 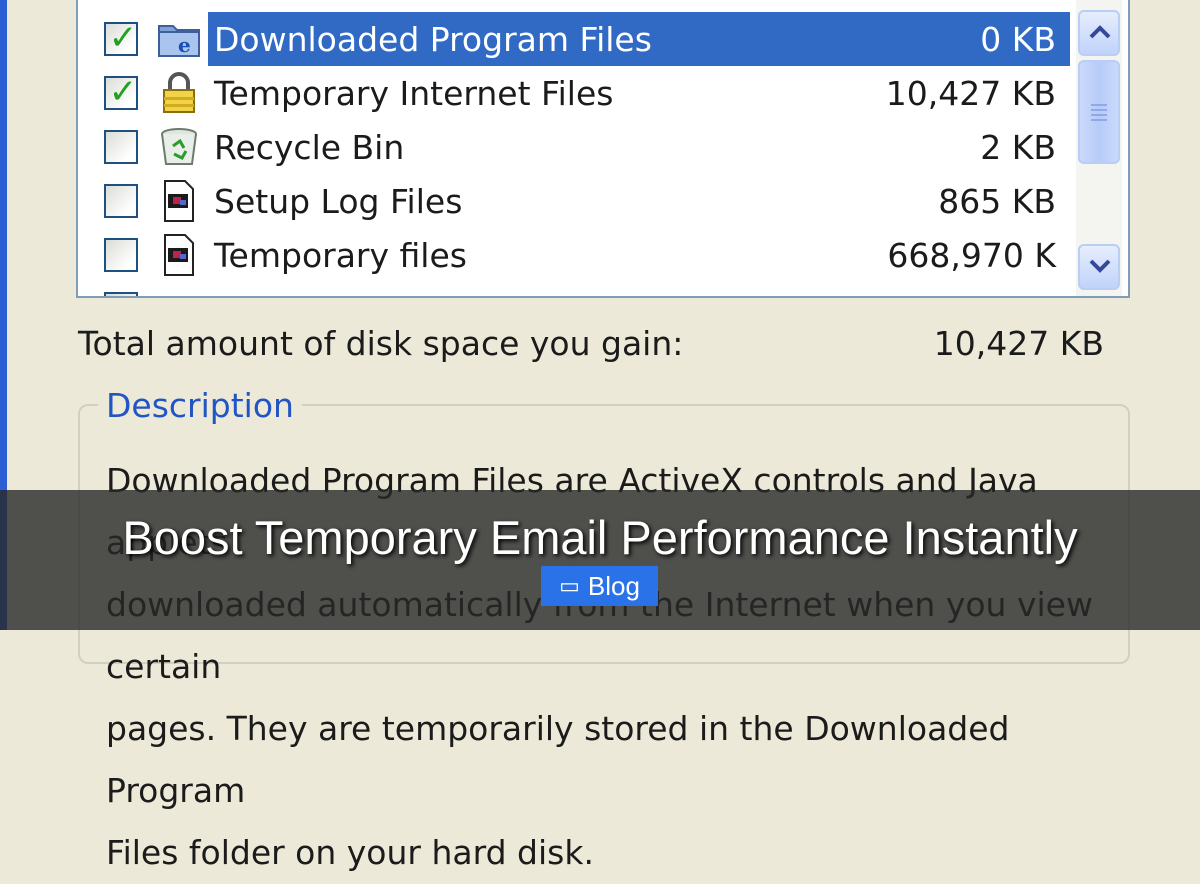 I want to click on item-size: 10,427 KB, so click(x=970, y=93).